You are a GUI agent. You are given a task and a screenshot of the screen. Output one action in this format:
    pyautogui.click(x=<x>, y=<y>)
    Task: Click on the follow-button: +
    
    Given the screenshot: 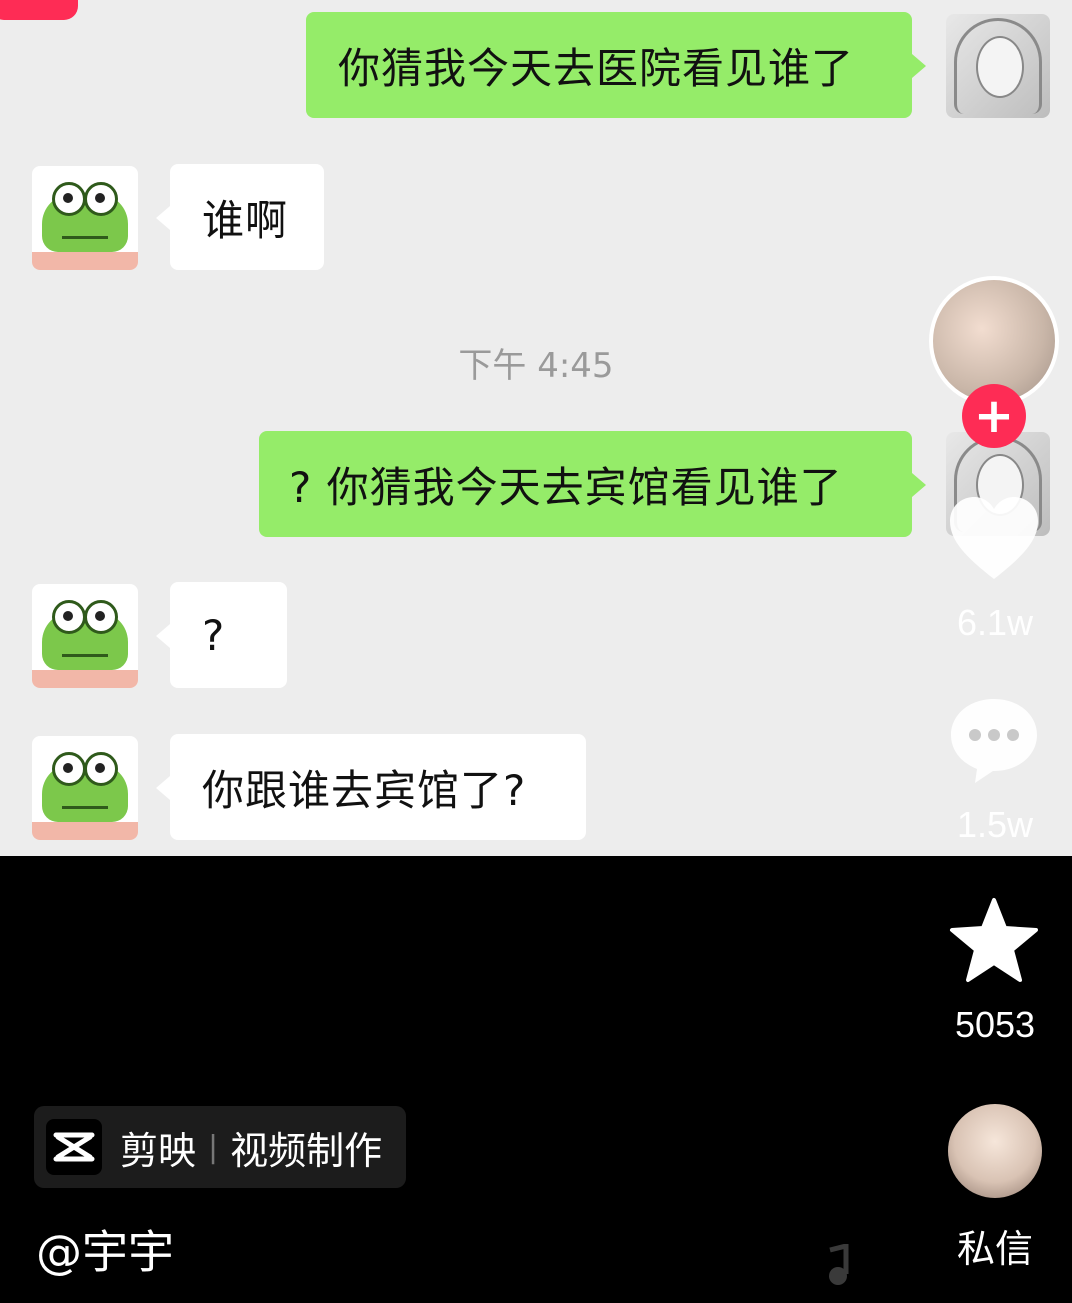 What is the action you would take?
    pyautogui.click(x=994, y=416)
    